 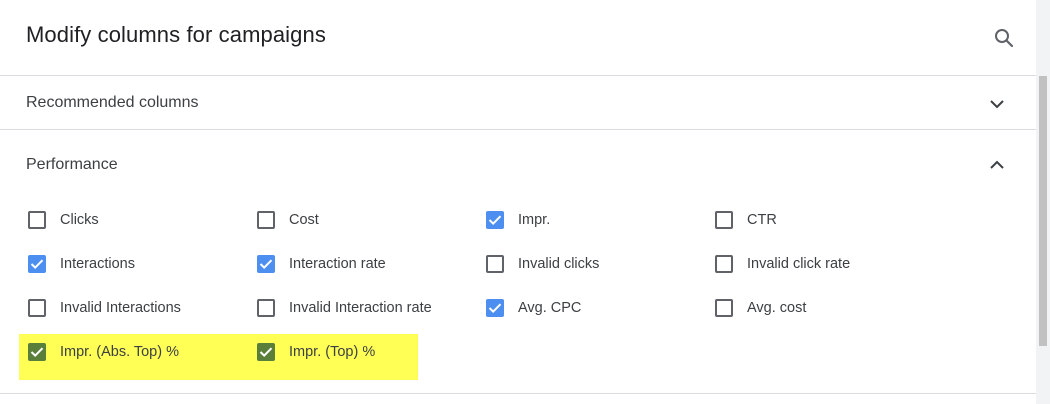 What do you see at coordinates (79, 220) in the screenshot?
I see `column-option-label: Clicks` at bounding box center [79, 220].